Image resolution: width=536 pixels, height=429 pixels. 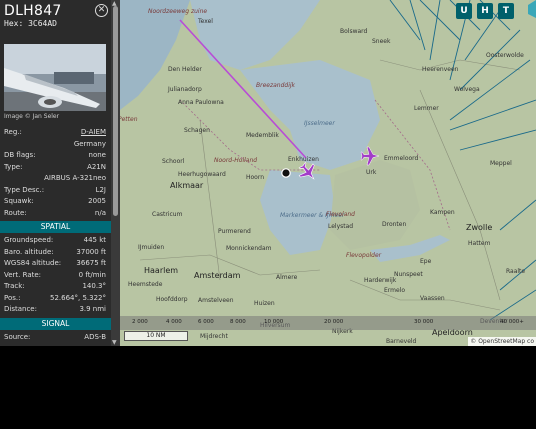 I want to click on details-key: Type Desc.:, so click(x=24, y=189).